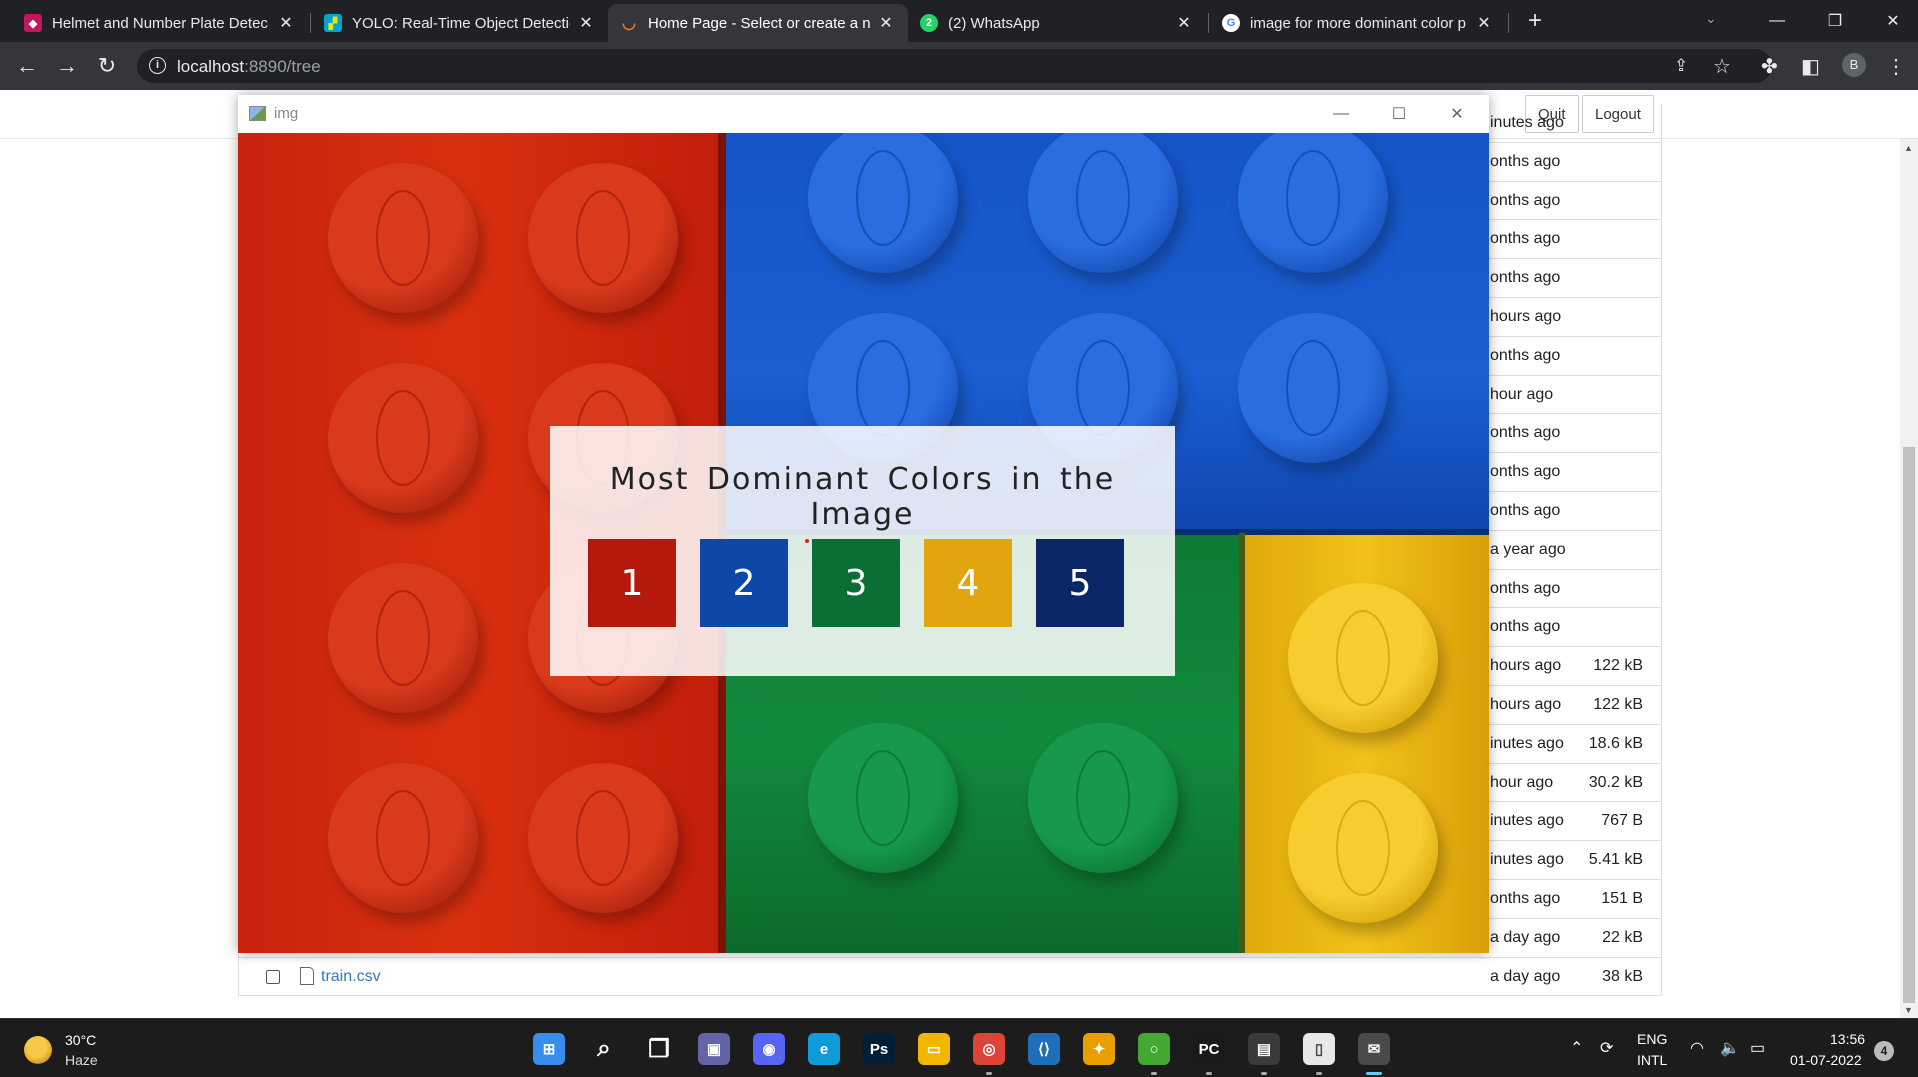 This screenshot has height=1077, width=1918. What do you see at coordinates (160, 23) in the screenshot?
I see `tab-helmet-detection: ◆ Helmet and Number Plate Detec ✕` at bounding box center [160, 23].